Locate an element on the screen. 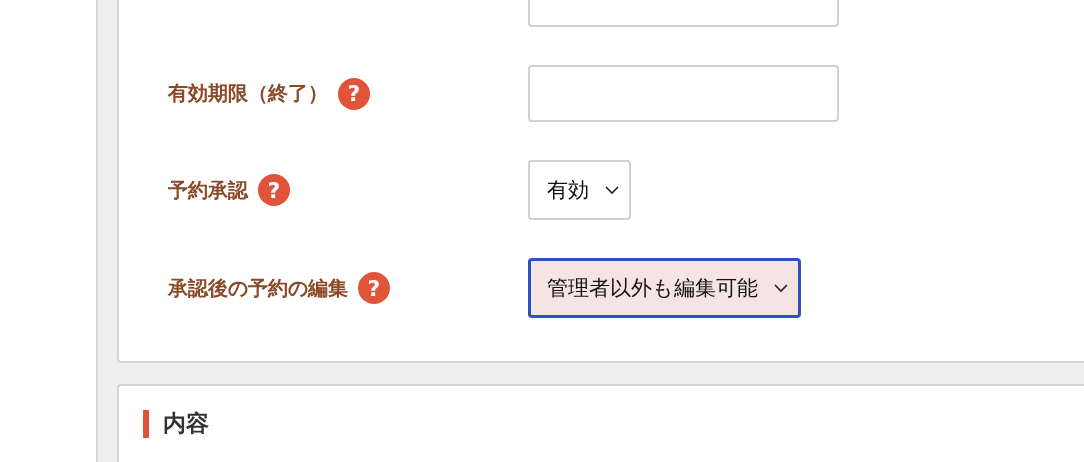  input-field is located at coordinates (683, 93).